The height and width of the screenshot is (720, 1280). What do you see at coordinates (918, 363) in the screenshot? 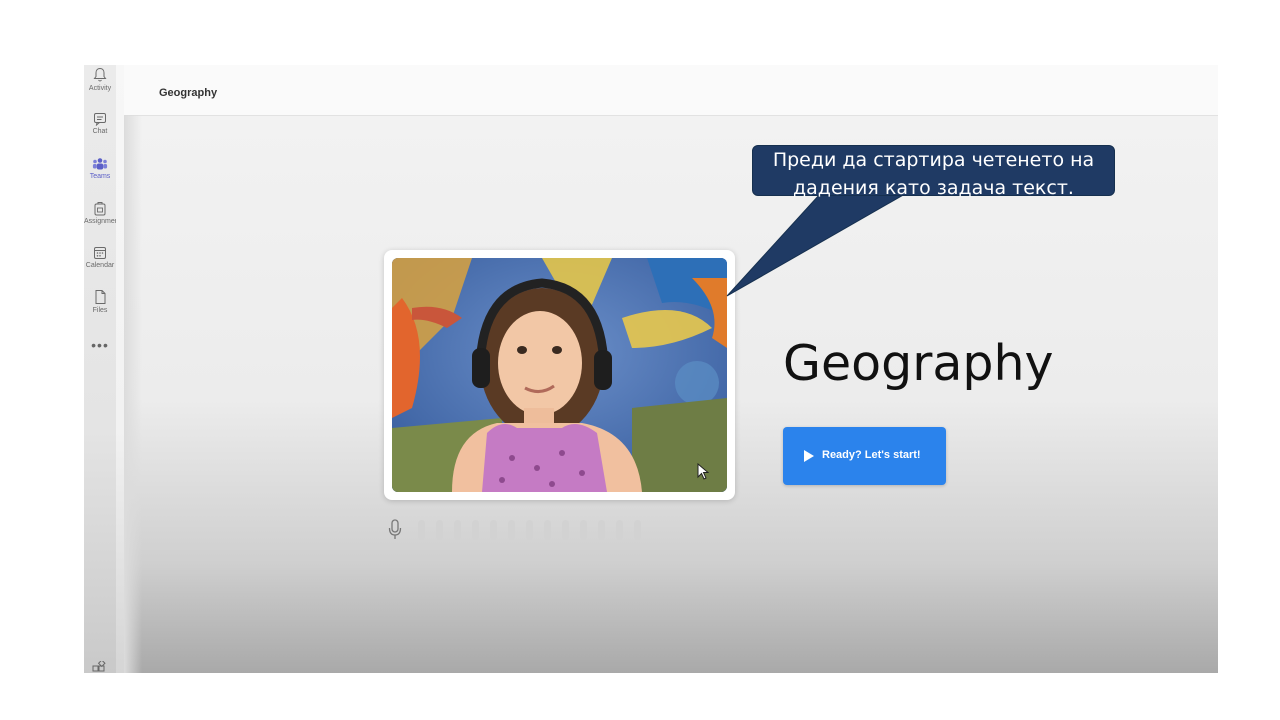
I see `lesson-title: Geography` at bounding box center [918, 363].